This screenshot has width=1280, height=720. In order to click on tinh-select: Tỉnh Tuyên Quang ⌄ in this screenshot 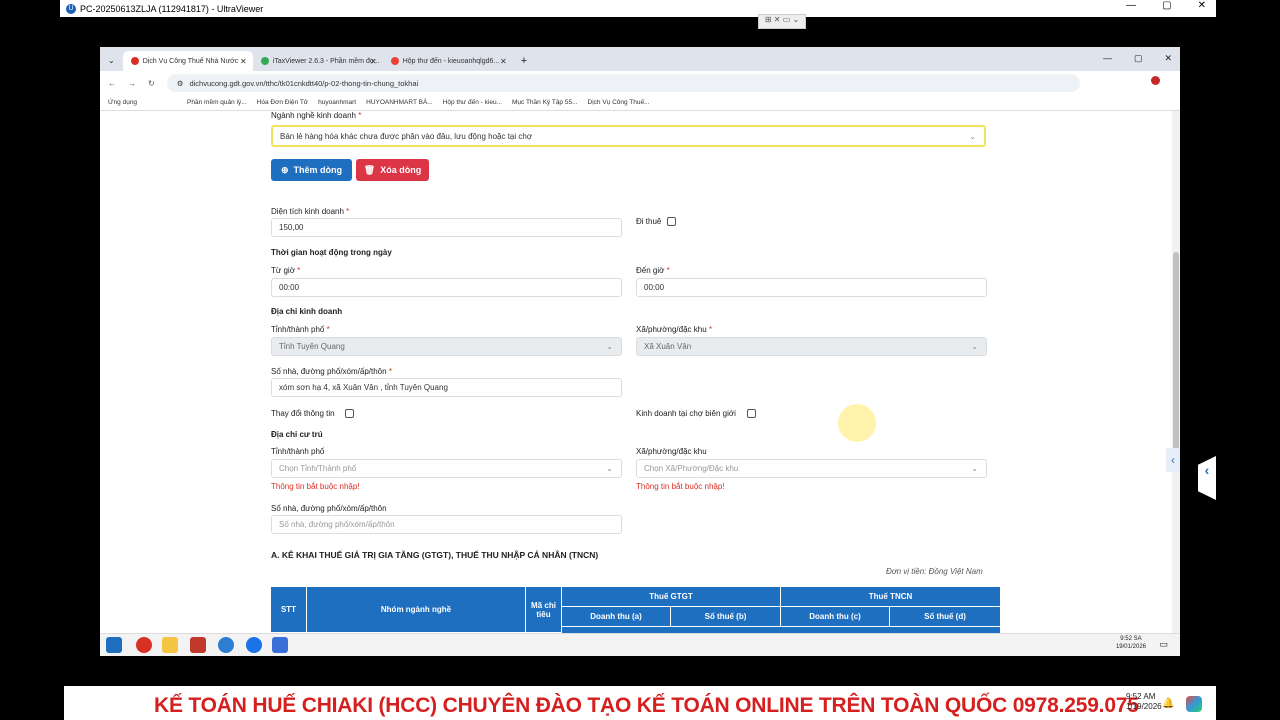, I will do `click(446, 346)`.